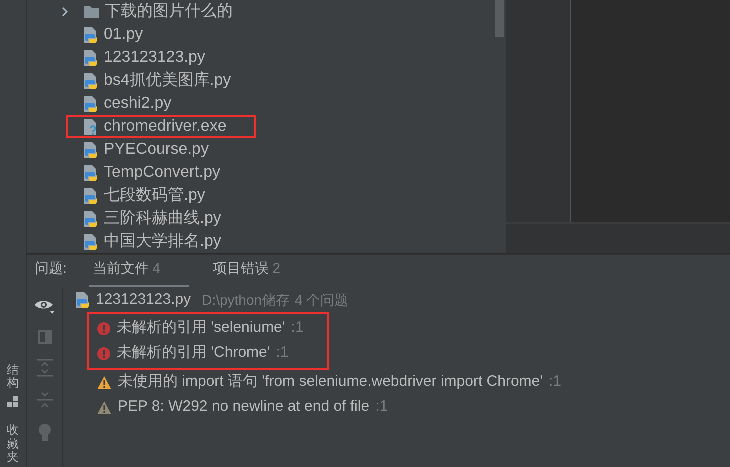 This screenshot has height=467, width=730. What do you see at coordinates (91, 127) in the screenshot?
I see `unknown-file-icon` at bounding box center [91, 127].